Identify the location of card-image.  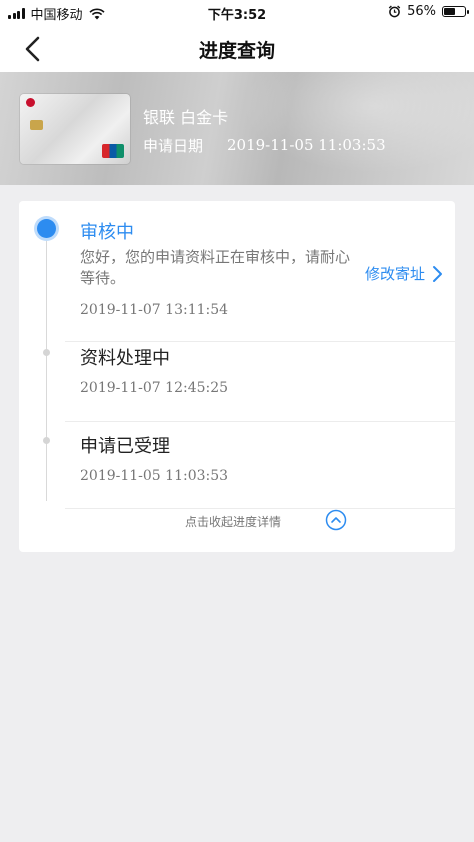
(75, 129).